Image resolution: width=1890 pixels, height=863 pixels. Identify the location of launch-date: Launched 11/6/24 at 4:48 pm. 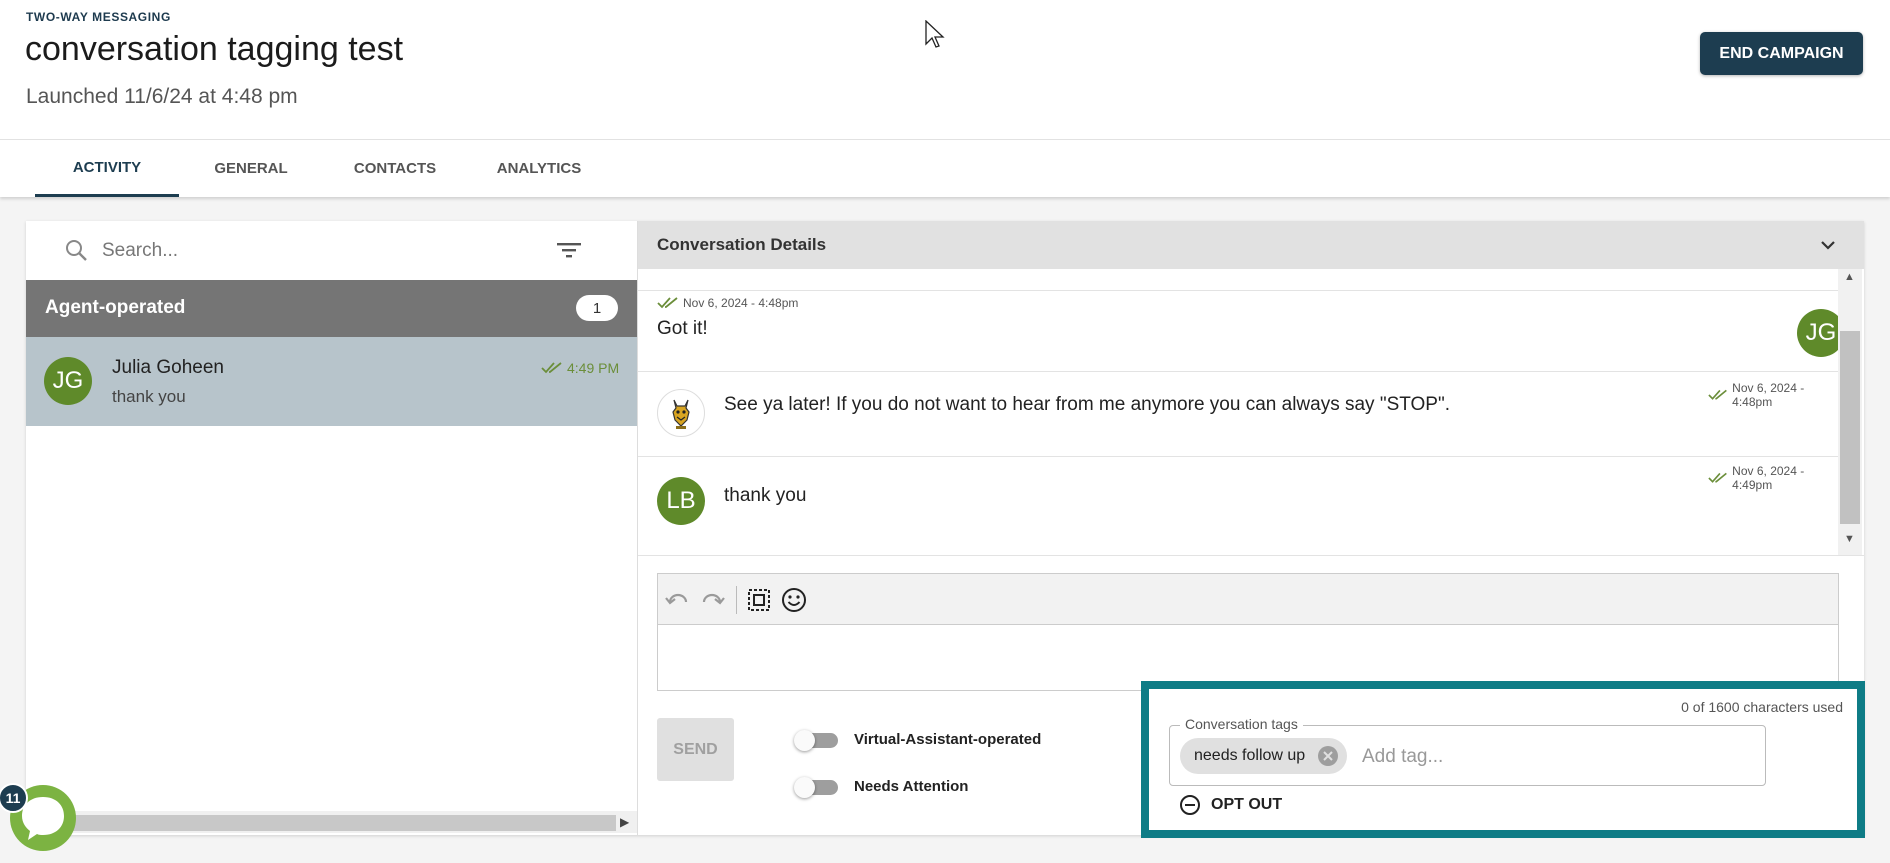
(162, 96).